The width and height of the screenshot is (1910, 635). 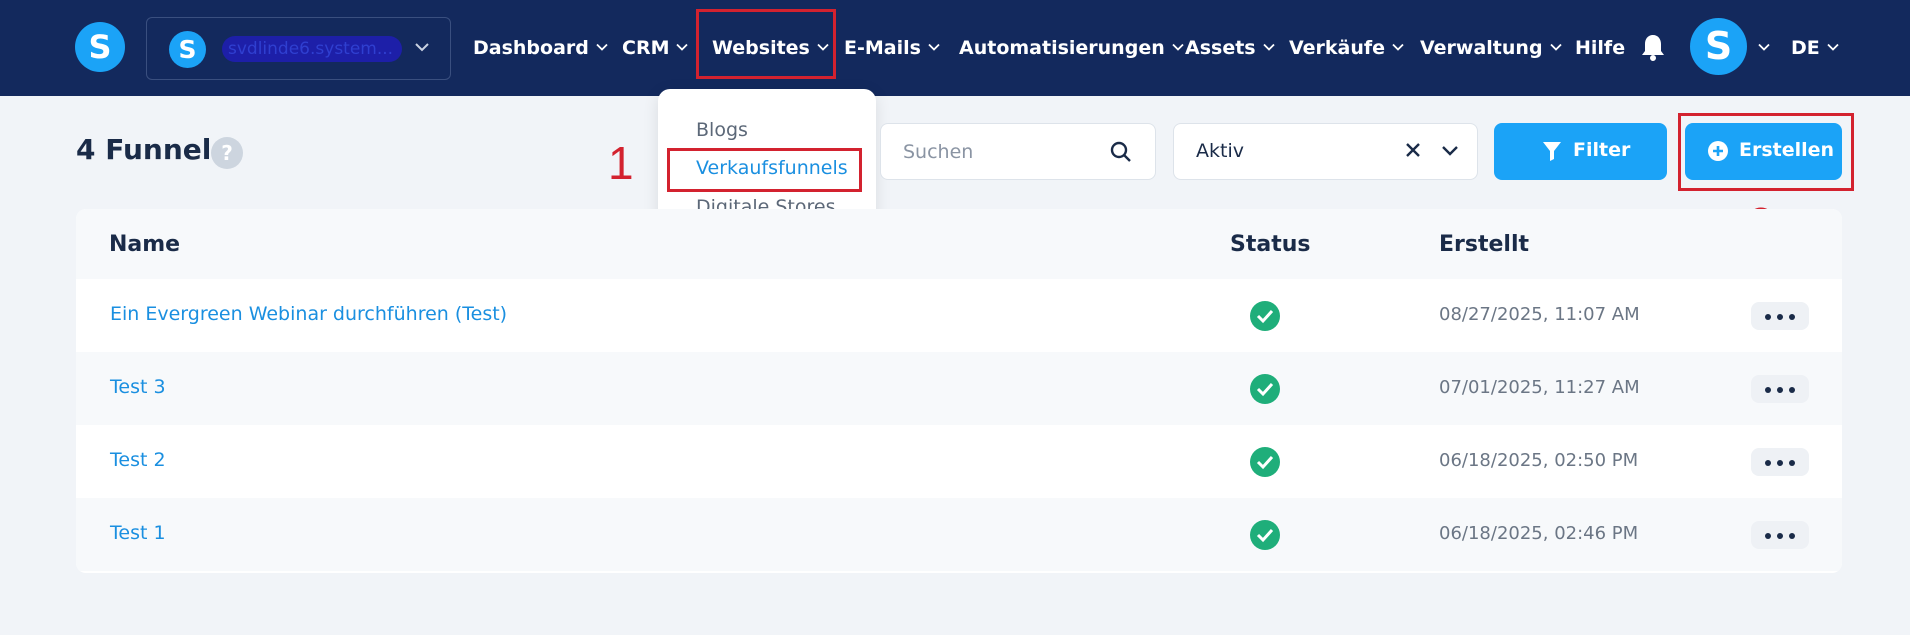 I want to click on nav-emails: E-Mails, so click(x=892, y=48).